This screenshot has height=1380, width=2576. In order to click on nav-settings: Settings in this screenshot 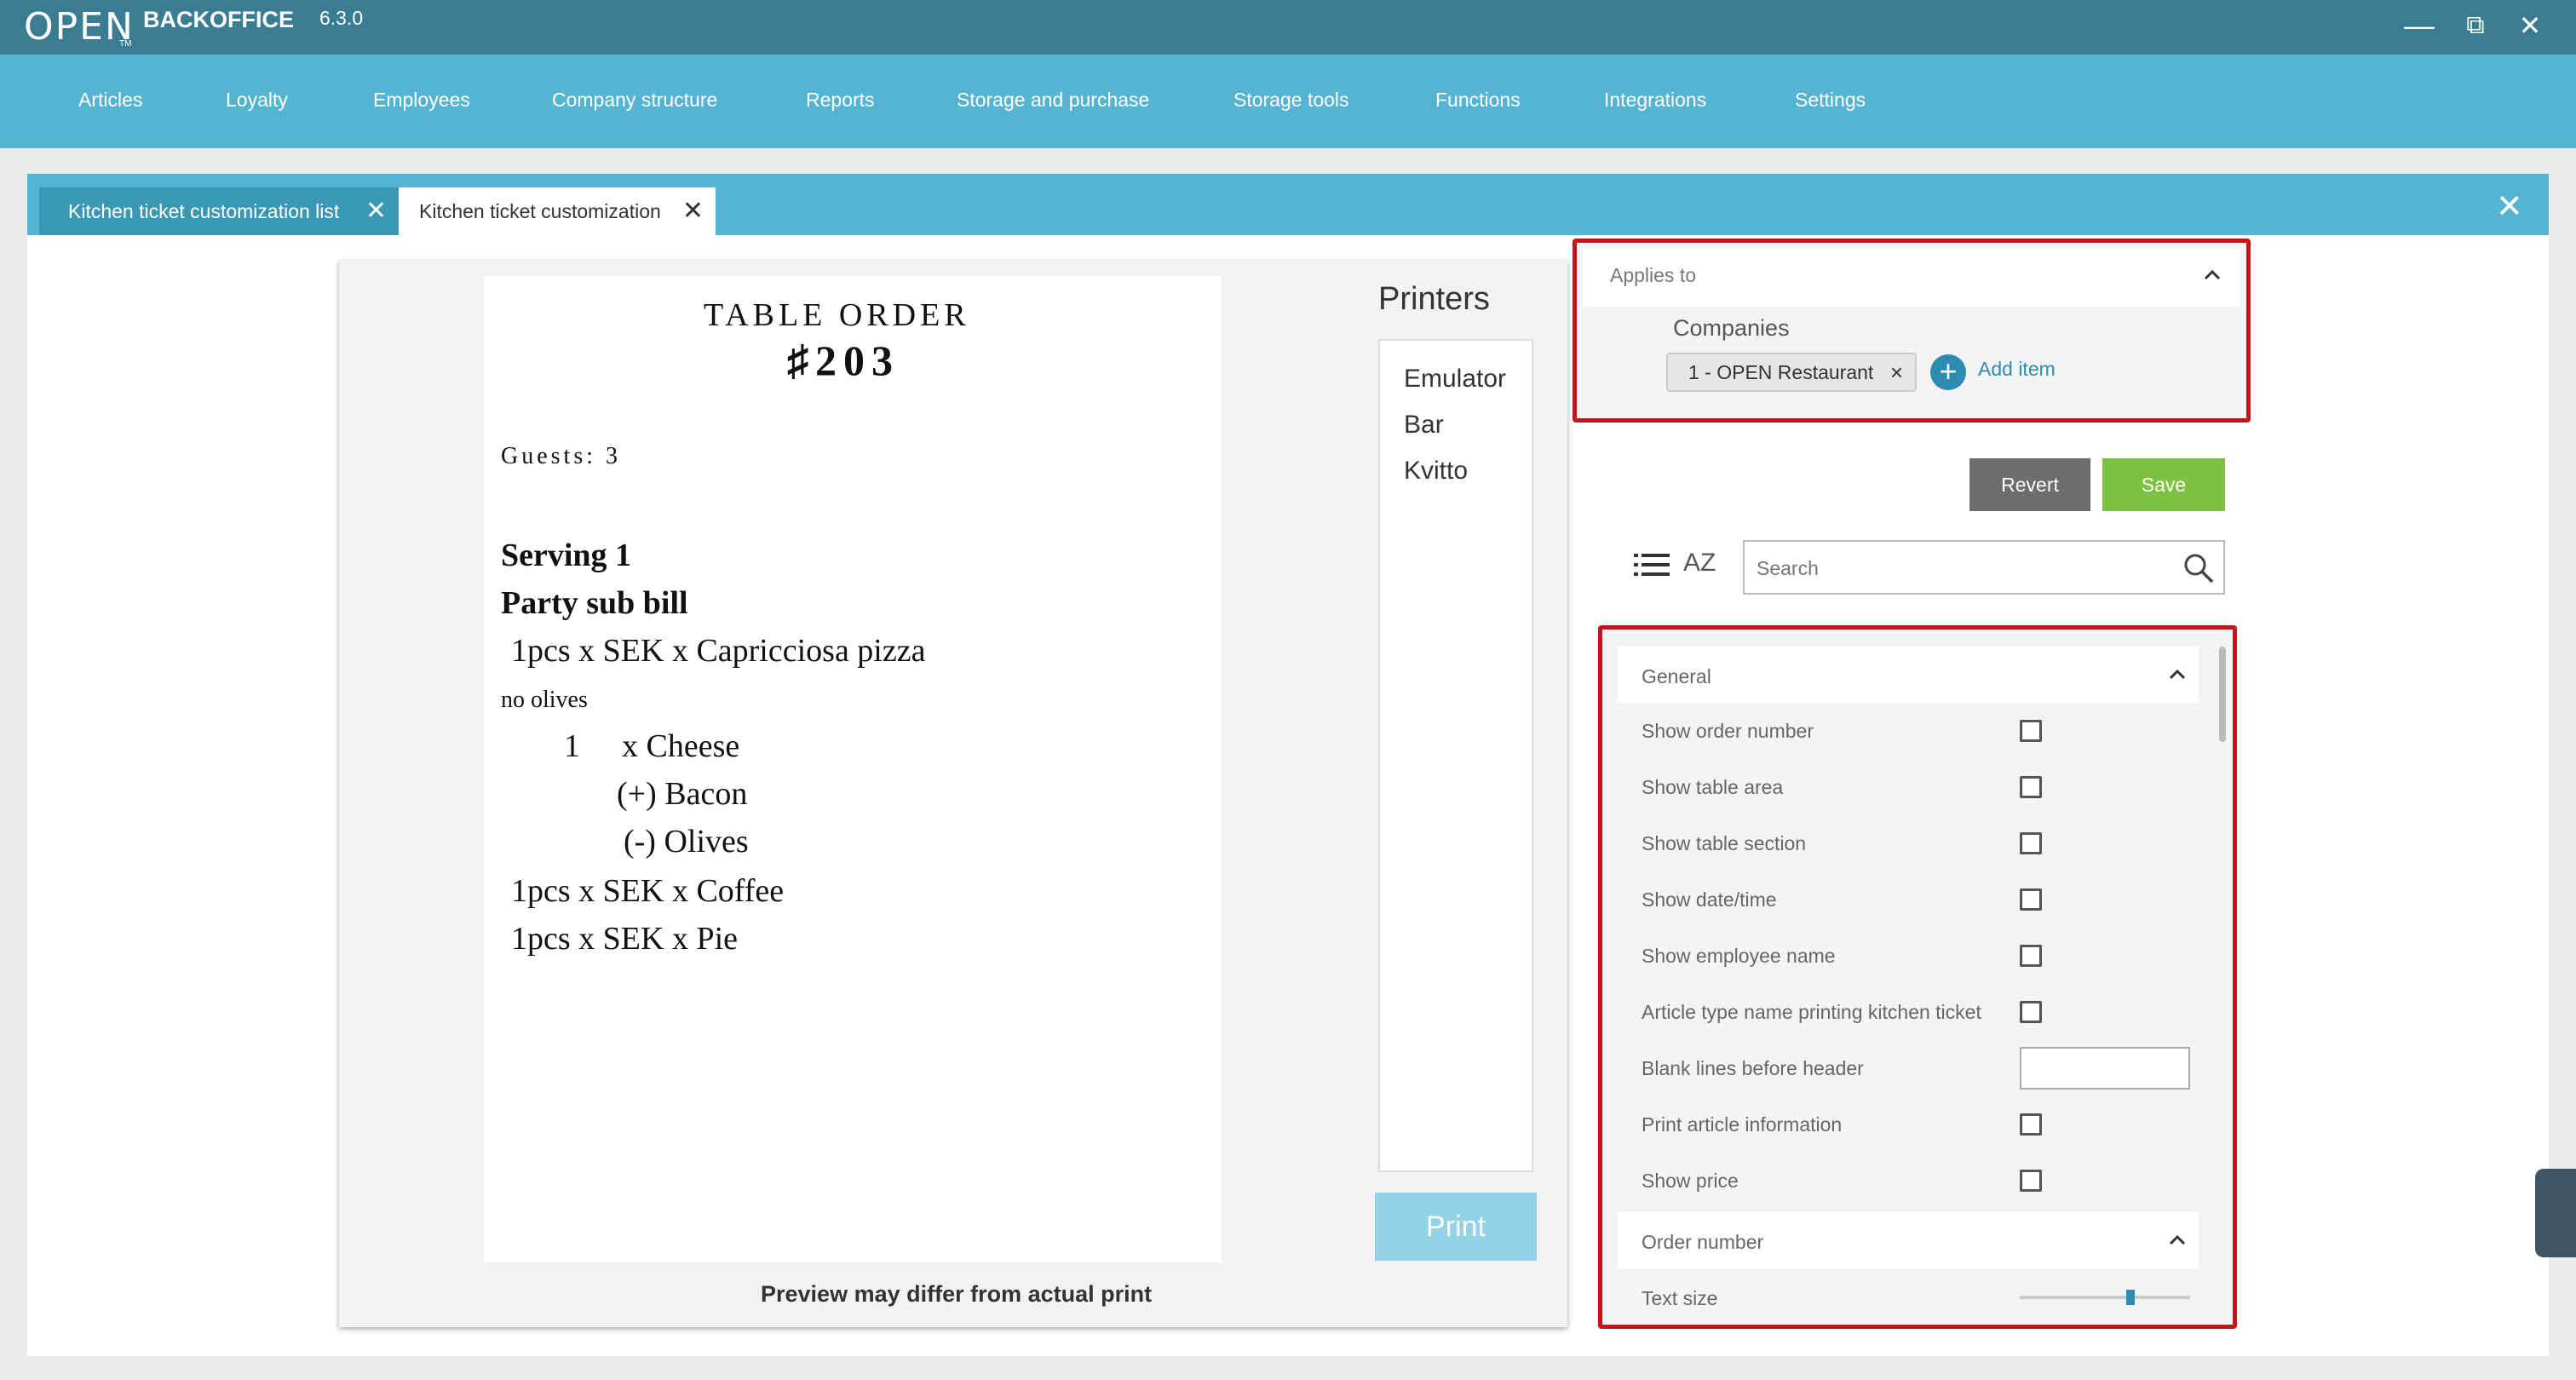, I will do `click(1830, 101)`.